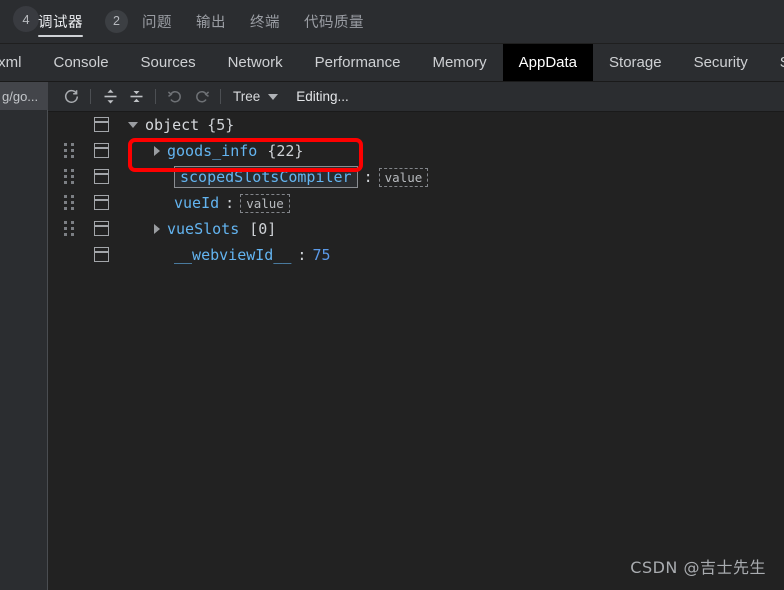 The image size is (784, 590). I want to click on toolwindow-tab-output-label: 输出, so click(211, 22).